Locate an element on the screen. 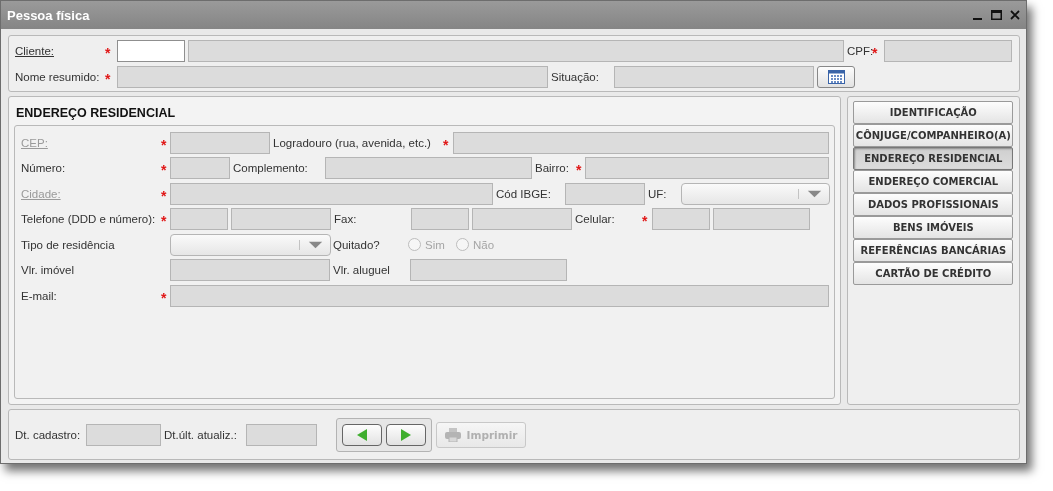 This screenshot has width=1053, height=491. left-arrow-icon is located at coordinates (362, 434).